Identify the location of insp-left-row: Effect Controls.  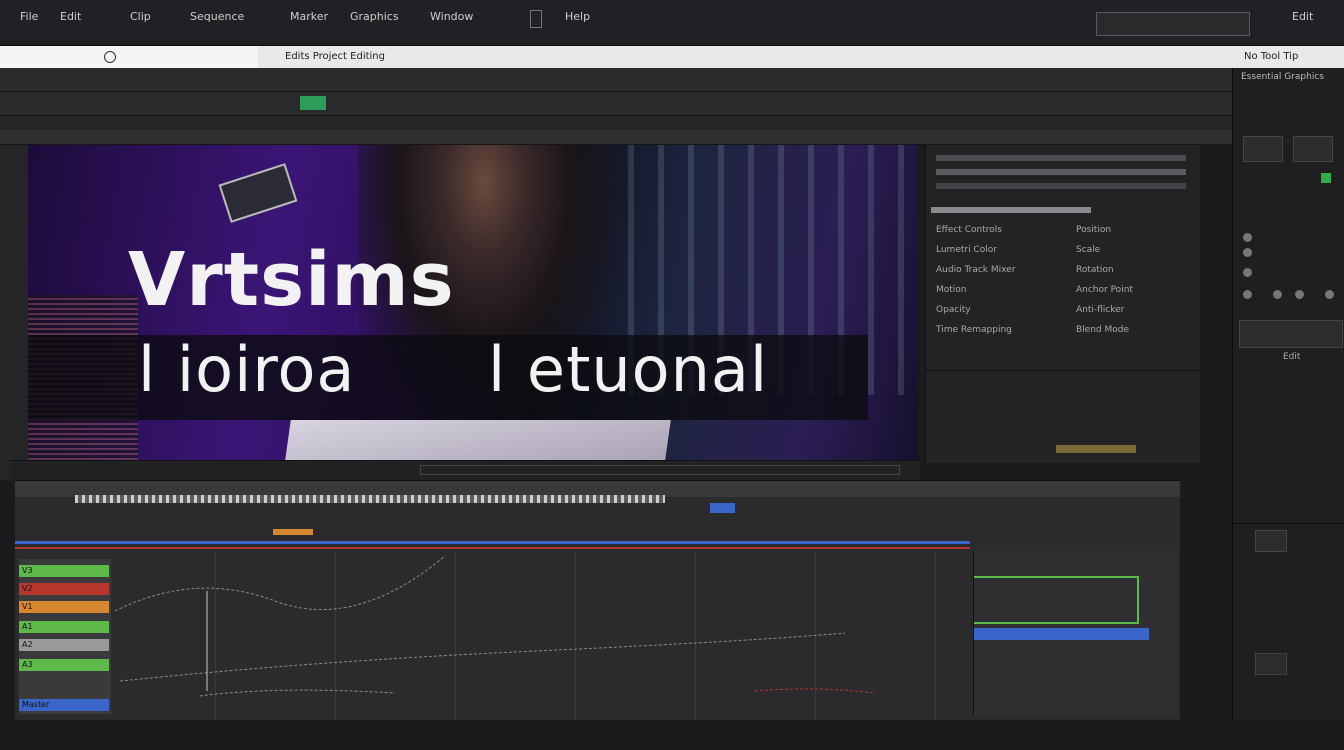
(969, 230).